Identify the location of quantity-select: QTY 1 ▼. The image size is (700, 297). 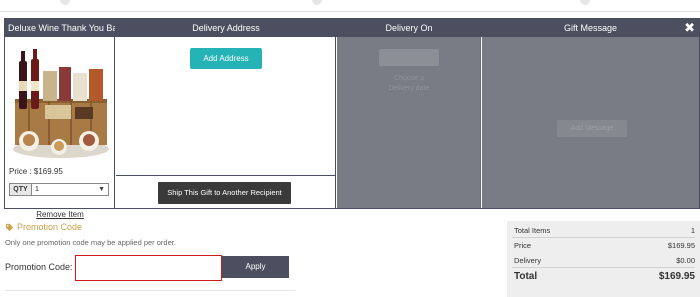
(59, 189).